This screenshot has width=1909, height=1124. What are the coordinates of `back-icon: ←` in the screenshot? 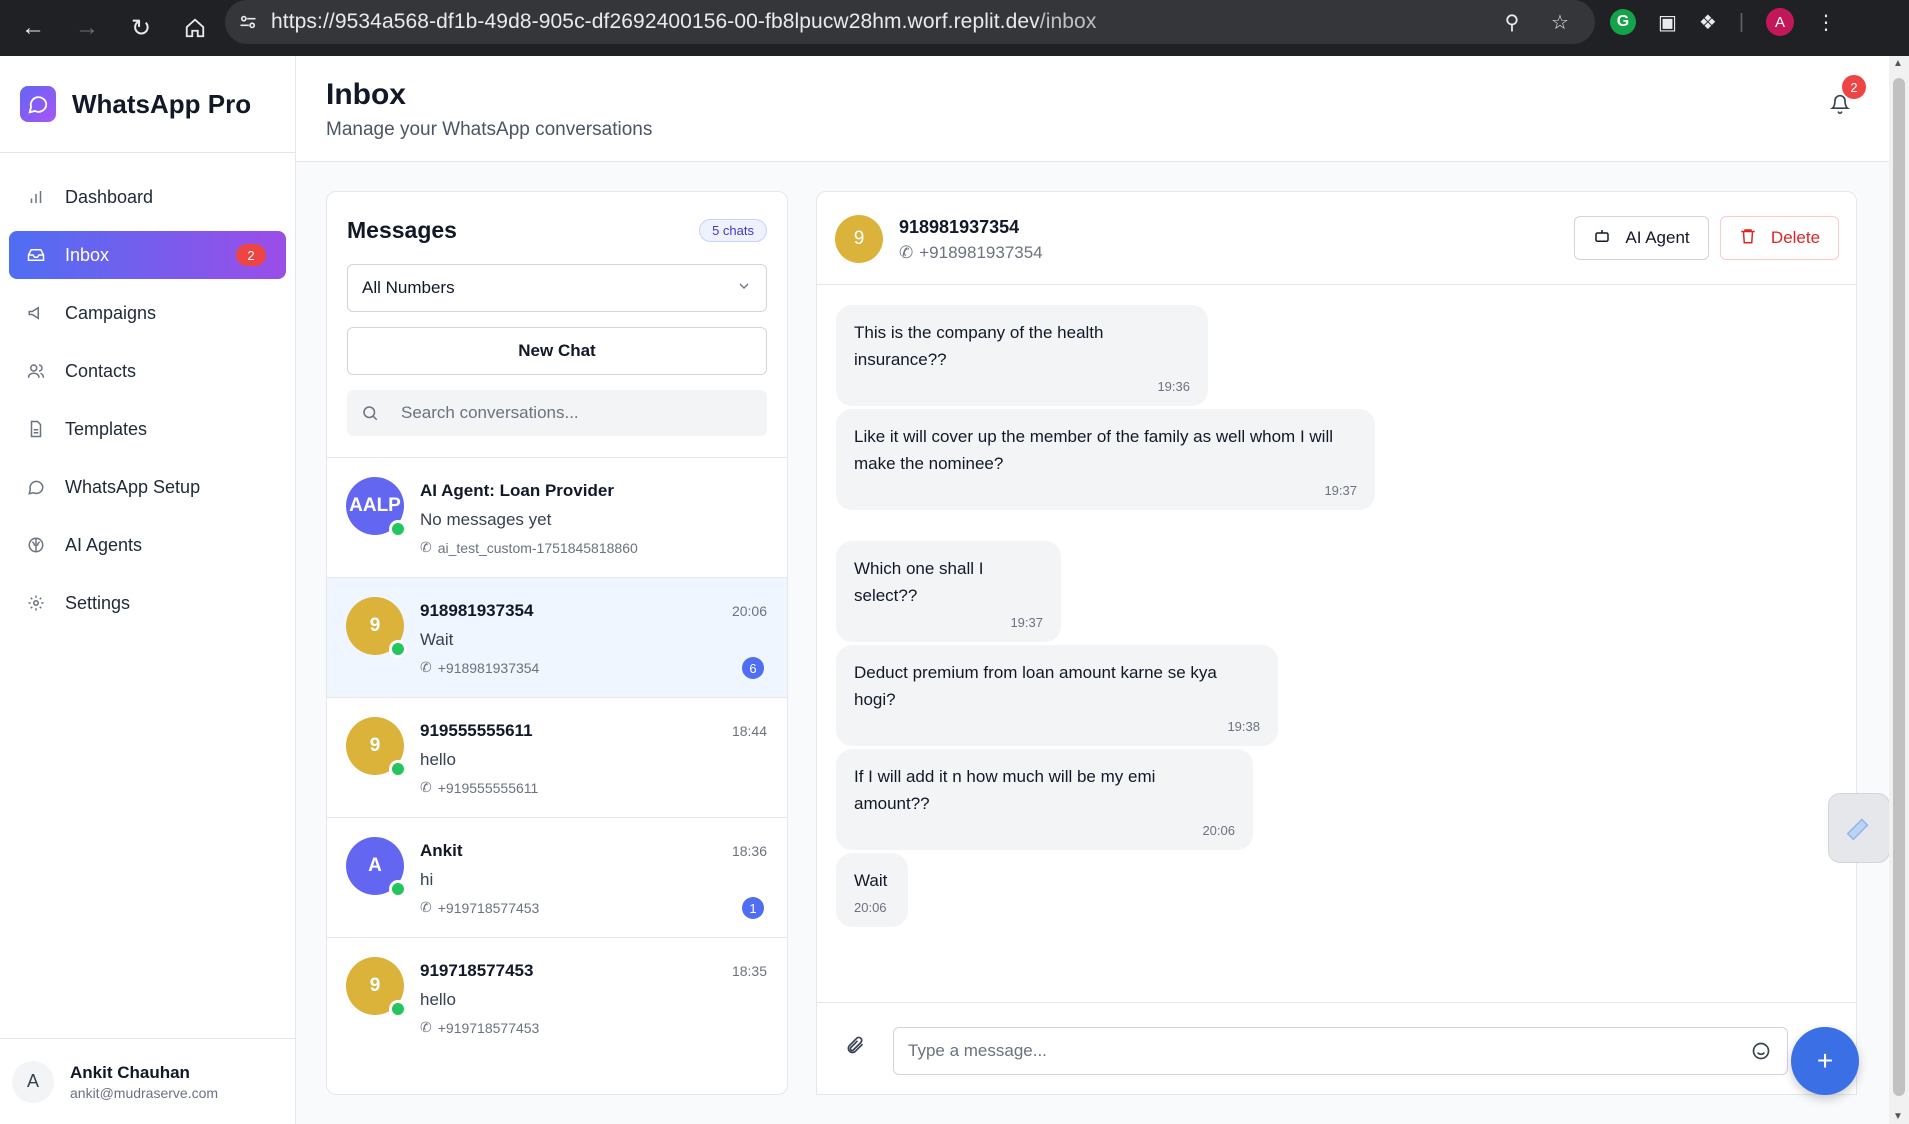 It's located at (33, 28).